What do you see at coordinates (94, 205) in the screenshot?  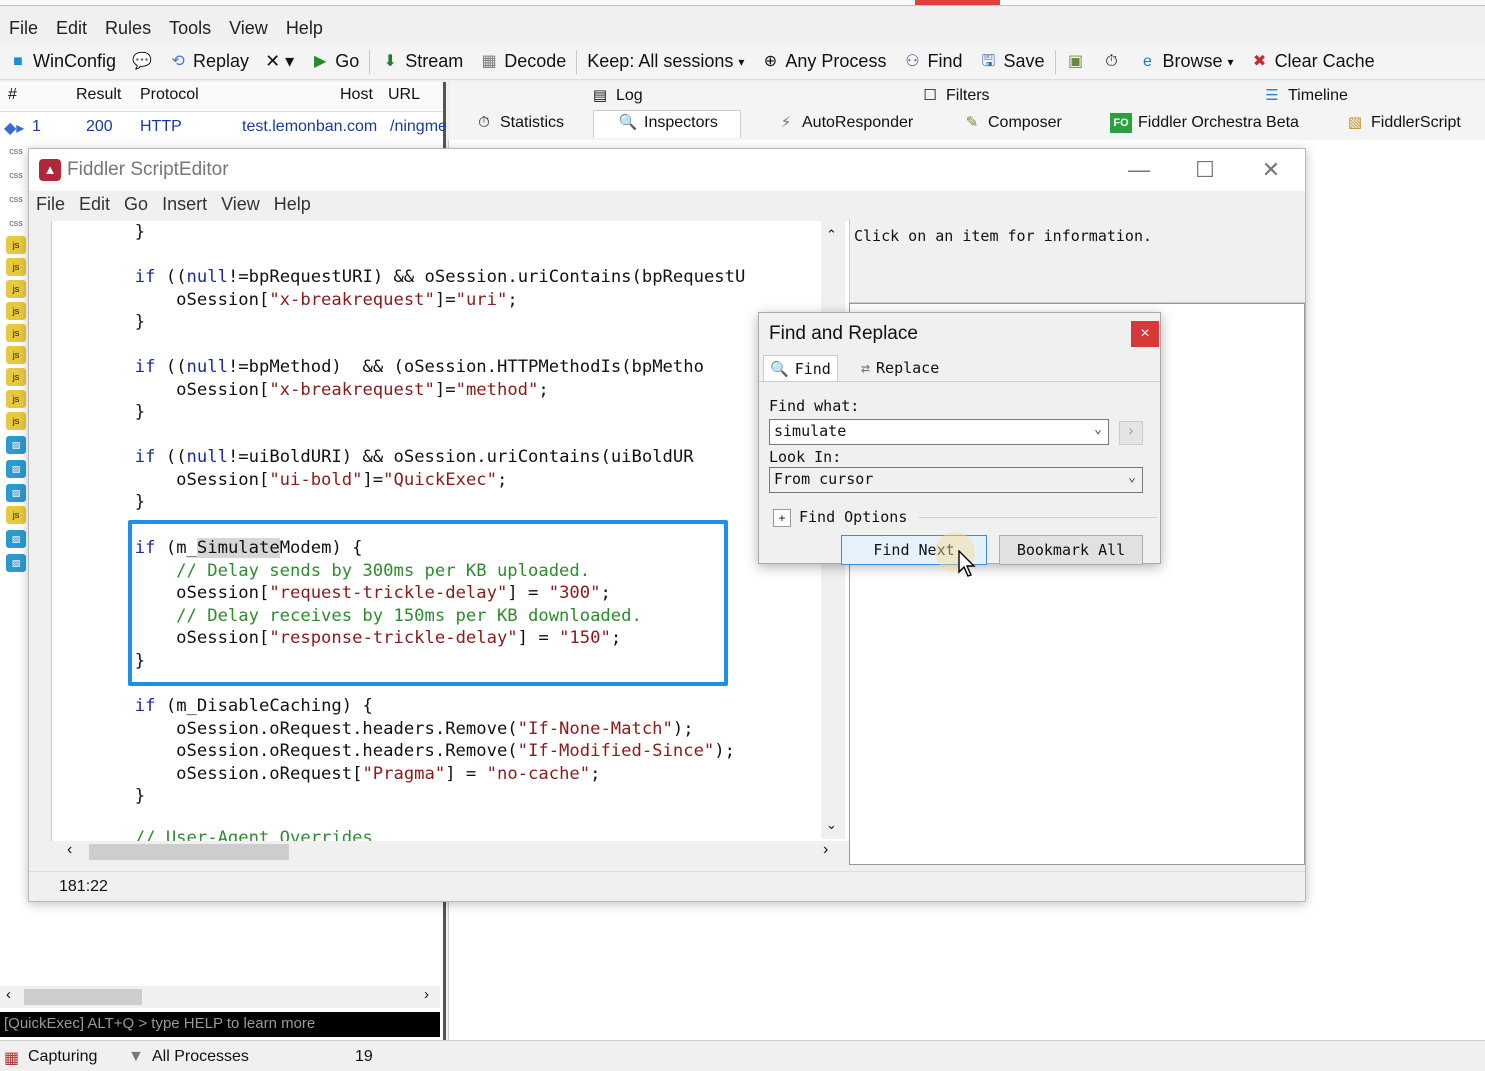 I see `se-menu-edit: Edit` at bounding box center [94, 205].